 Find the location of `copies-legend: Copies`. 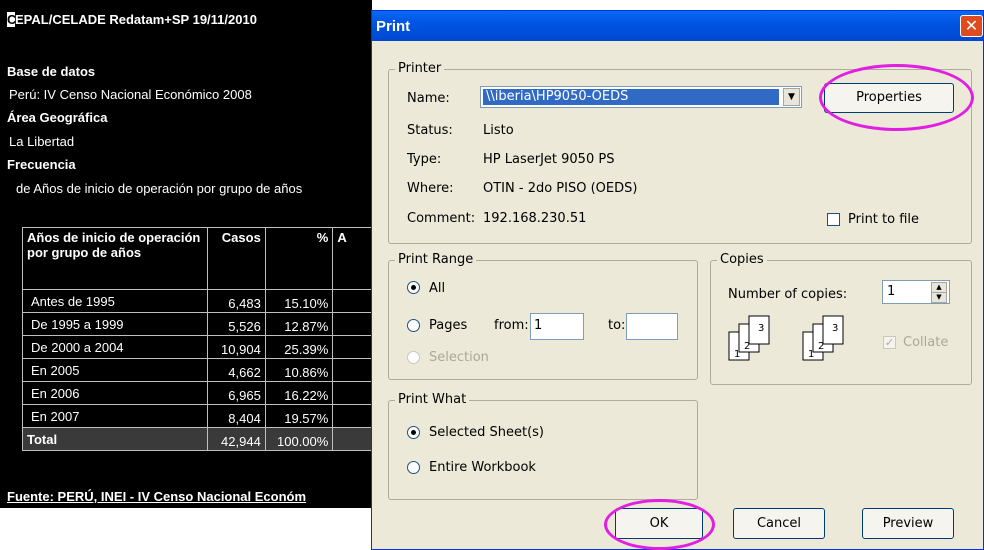

copies-legend: Copies is located at coordinates (742, 259).